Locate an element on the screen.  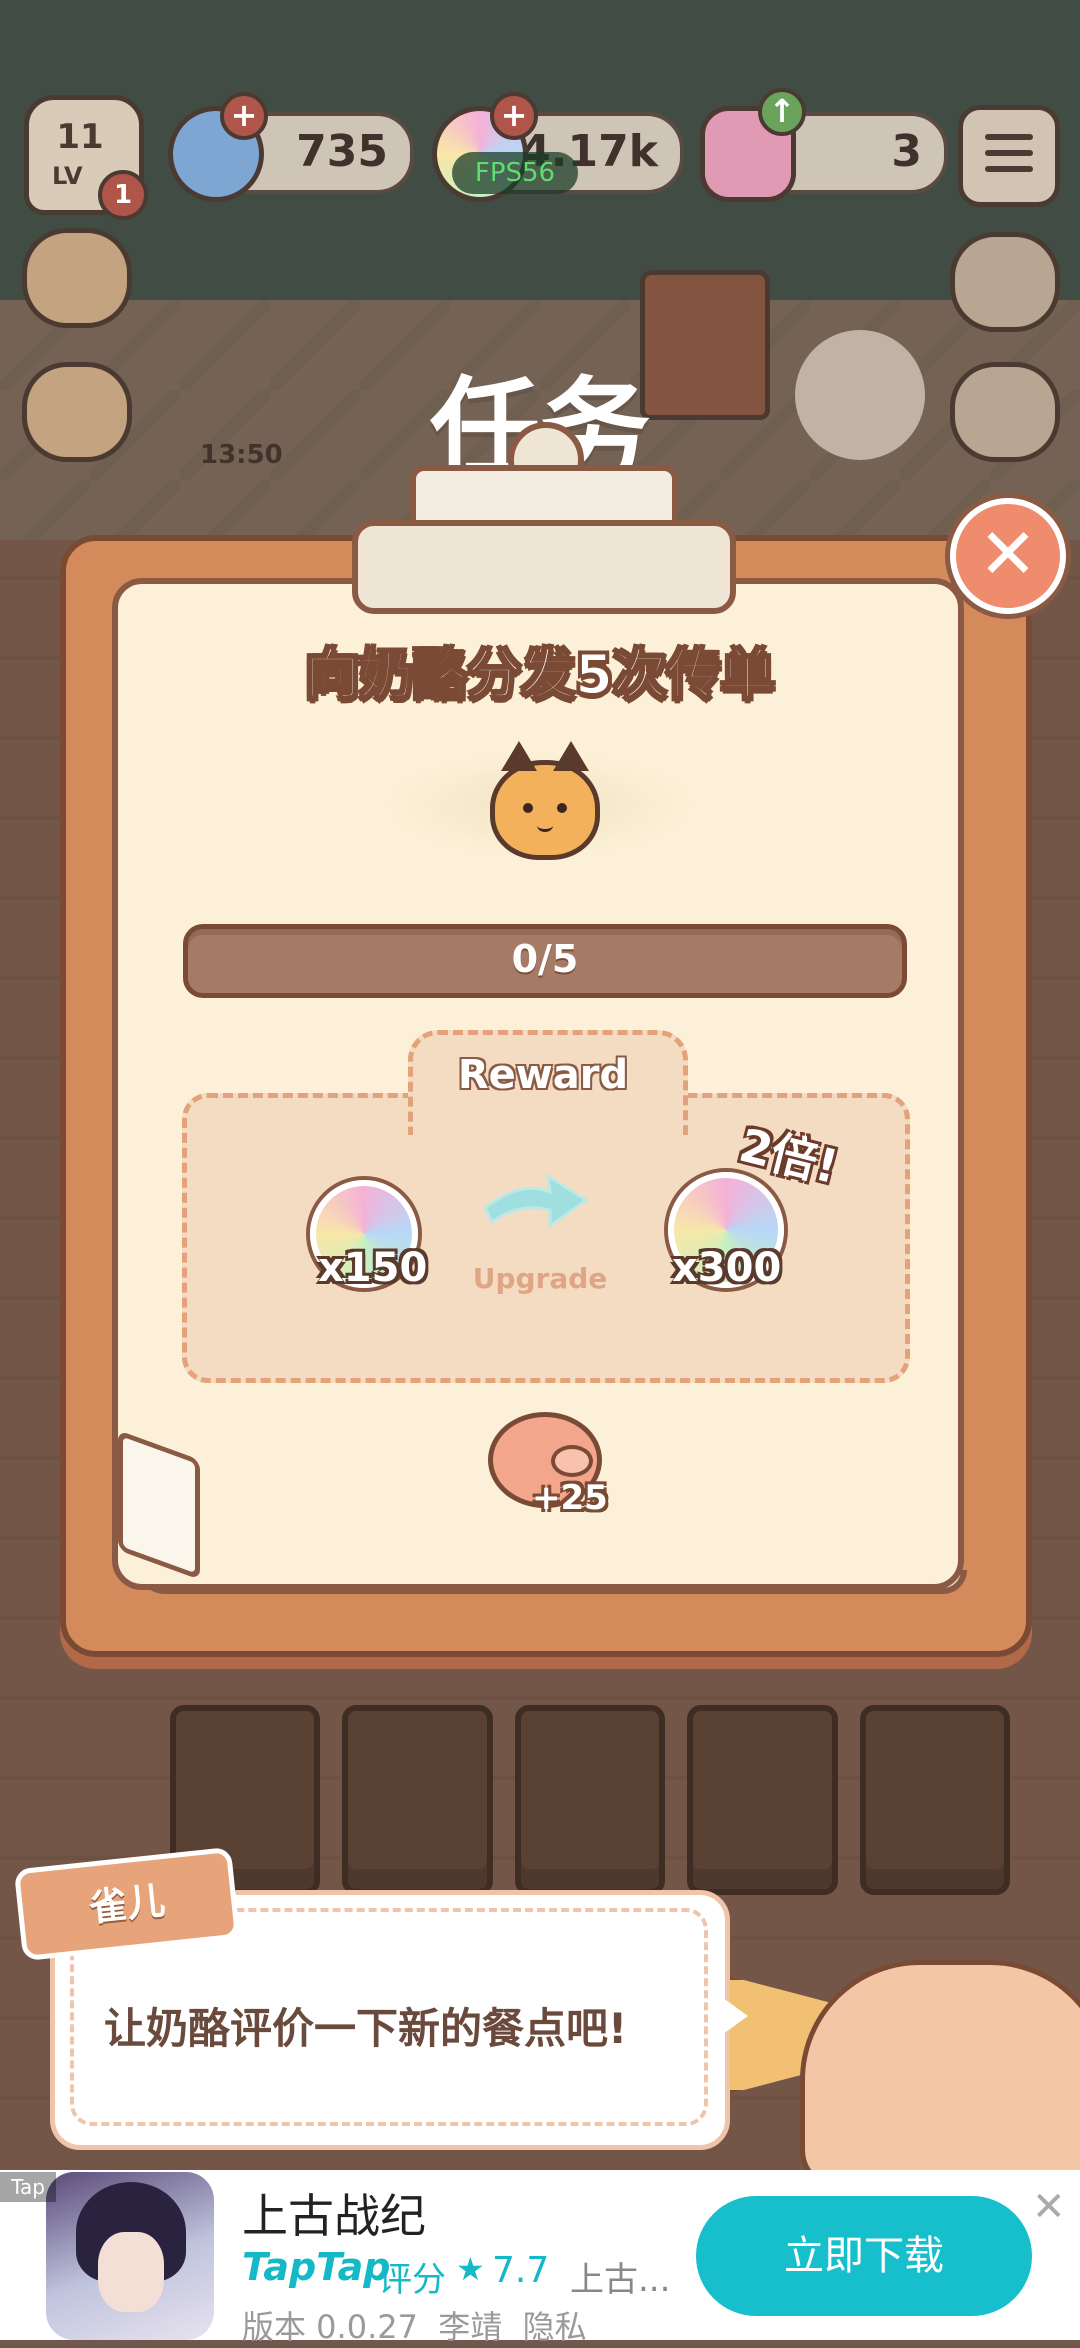
dialogue-tail is located at coordinates (730, 2016).